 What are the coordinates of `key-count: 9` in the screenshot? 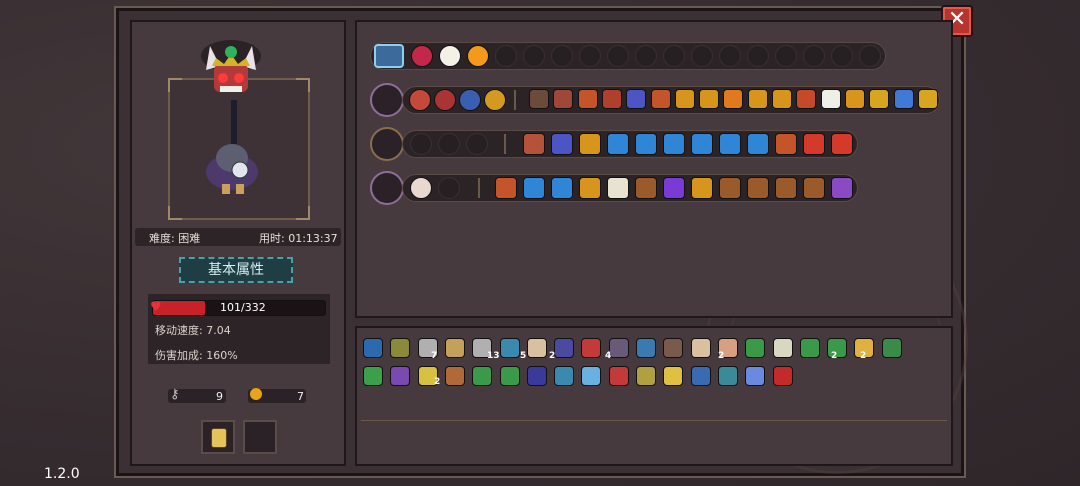 It's located at (219, 396).